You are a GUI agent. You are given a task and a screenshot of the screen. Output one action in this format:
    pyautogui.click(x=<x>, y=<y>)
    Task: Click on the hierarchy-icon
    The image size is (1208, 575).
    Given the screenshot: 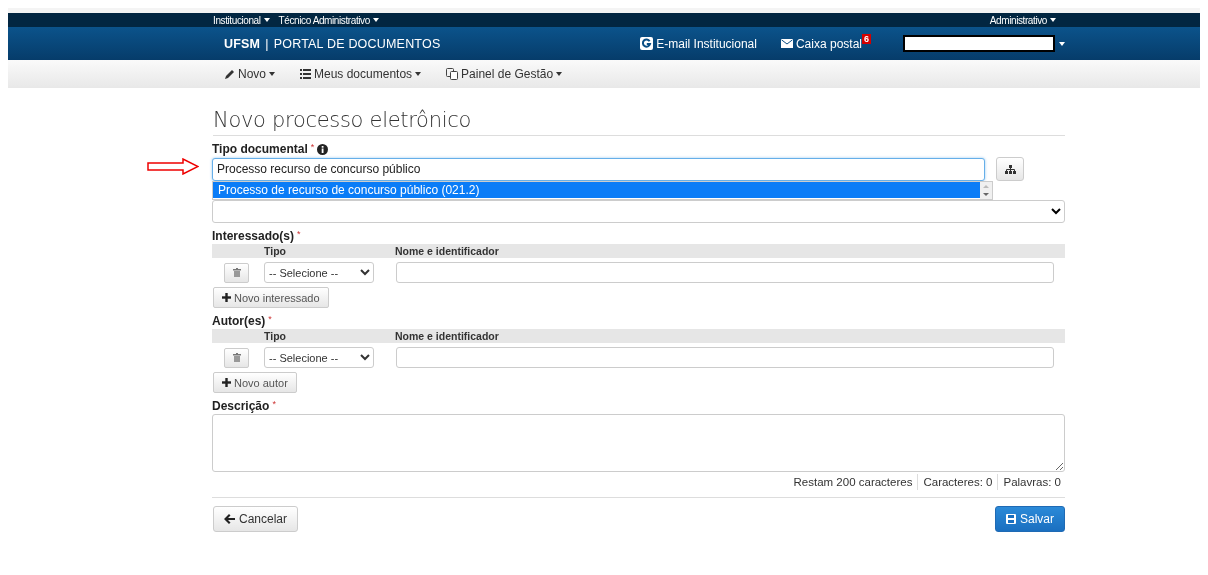 What is the action you would take?
    pyautogui.click(x=1010, y=169)
    